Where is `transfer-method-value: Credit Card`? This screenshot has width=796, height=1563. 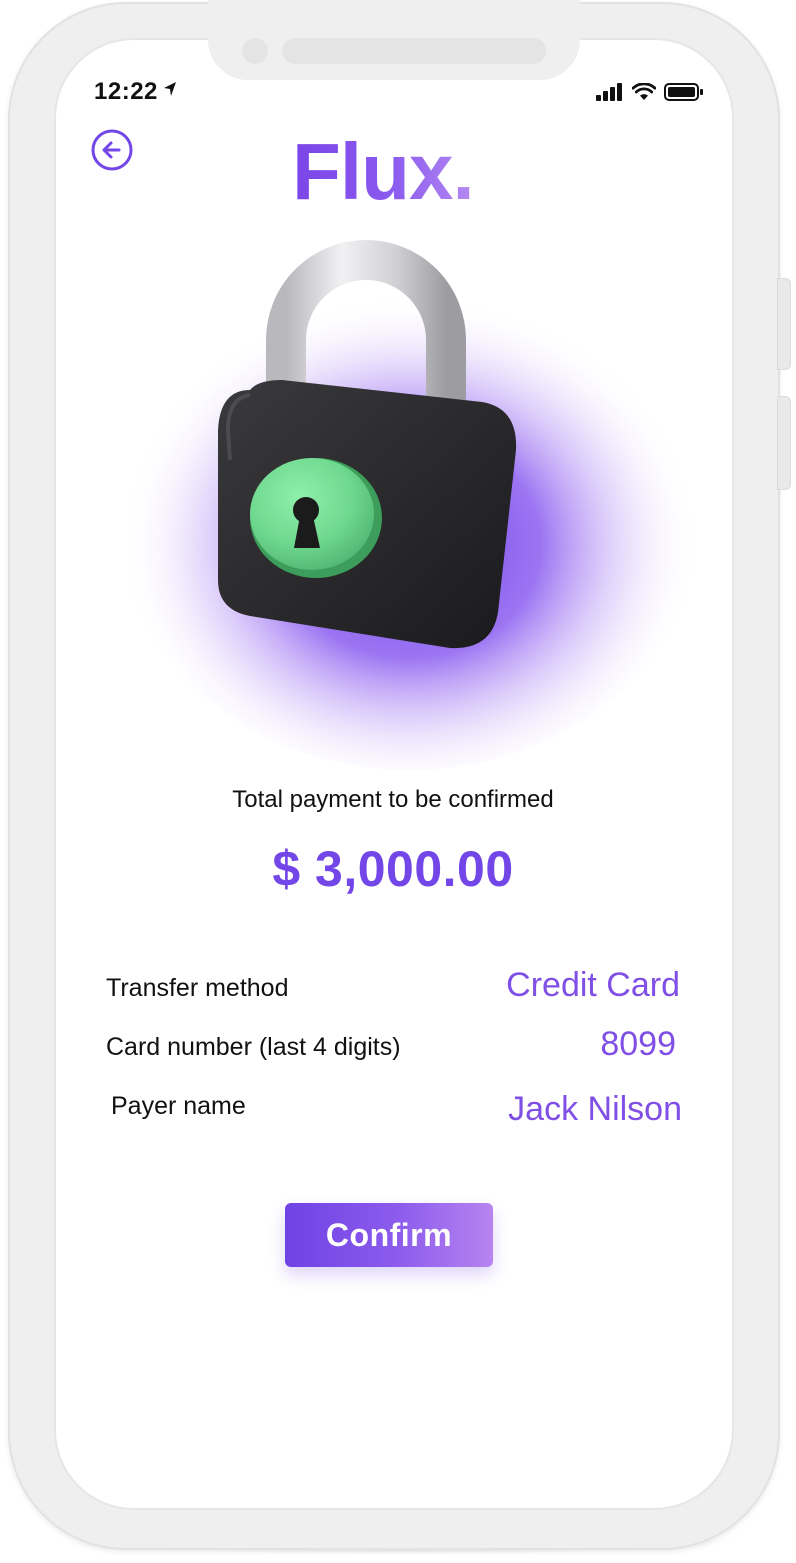 transfer-method-value: Credit Card is located at coordinates (593, 985).